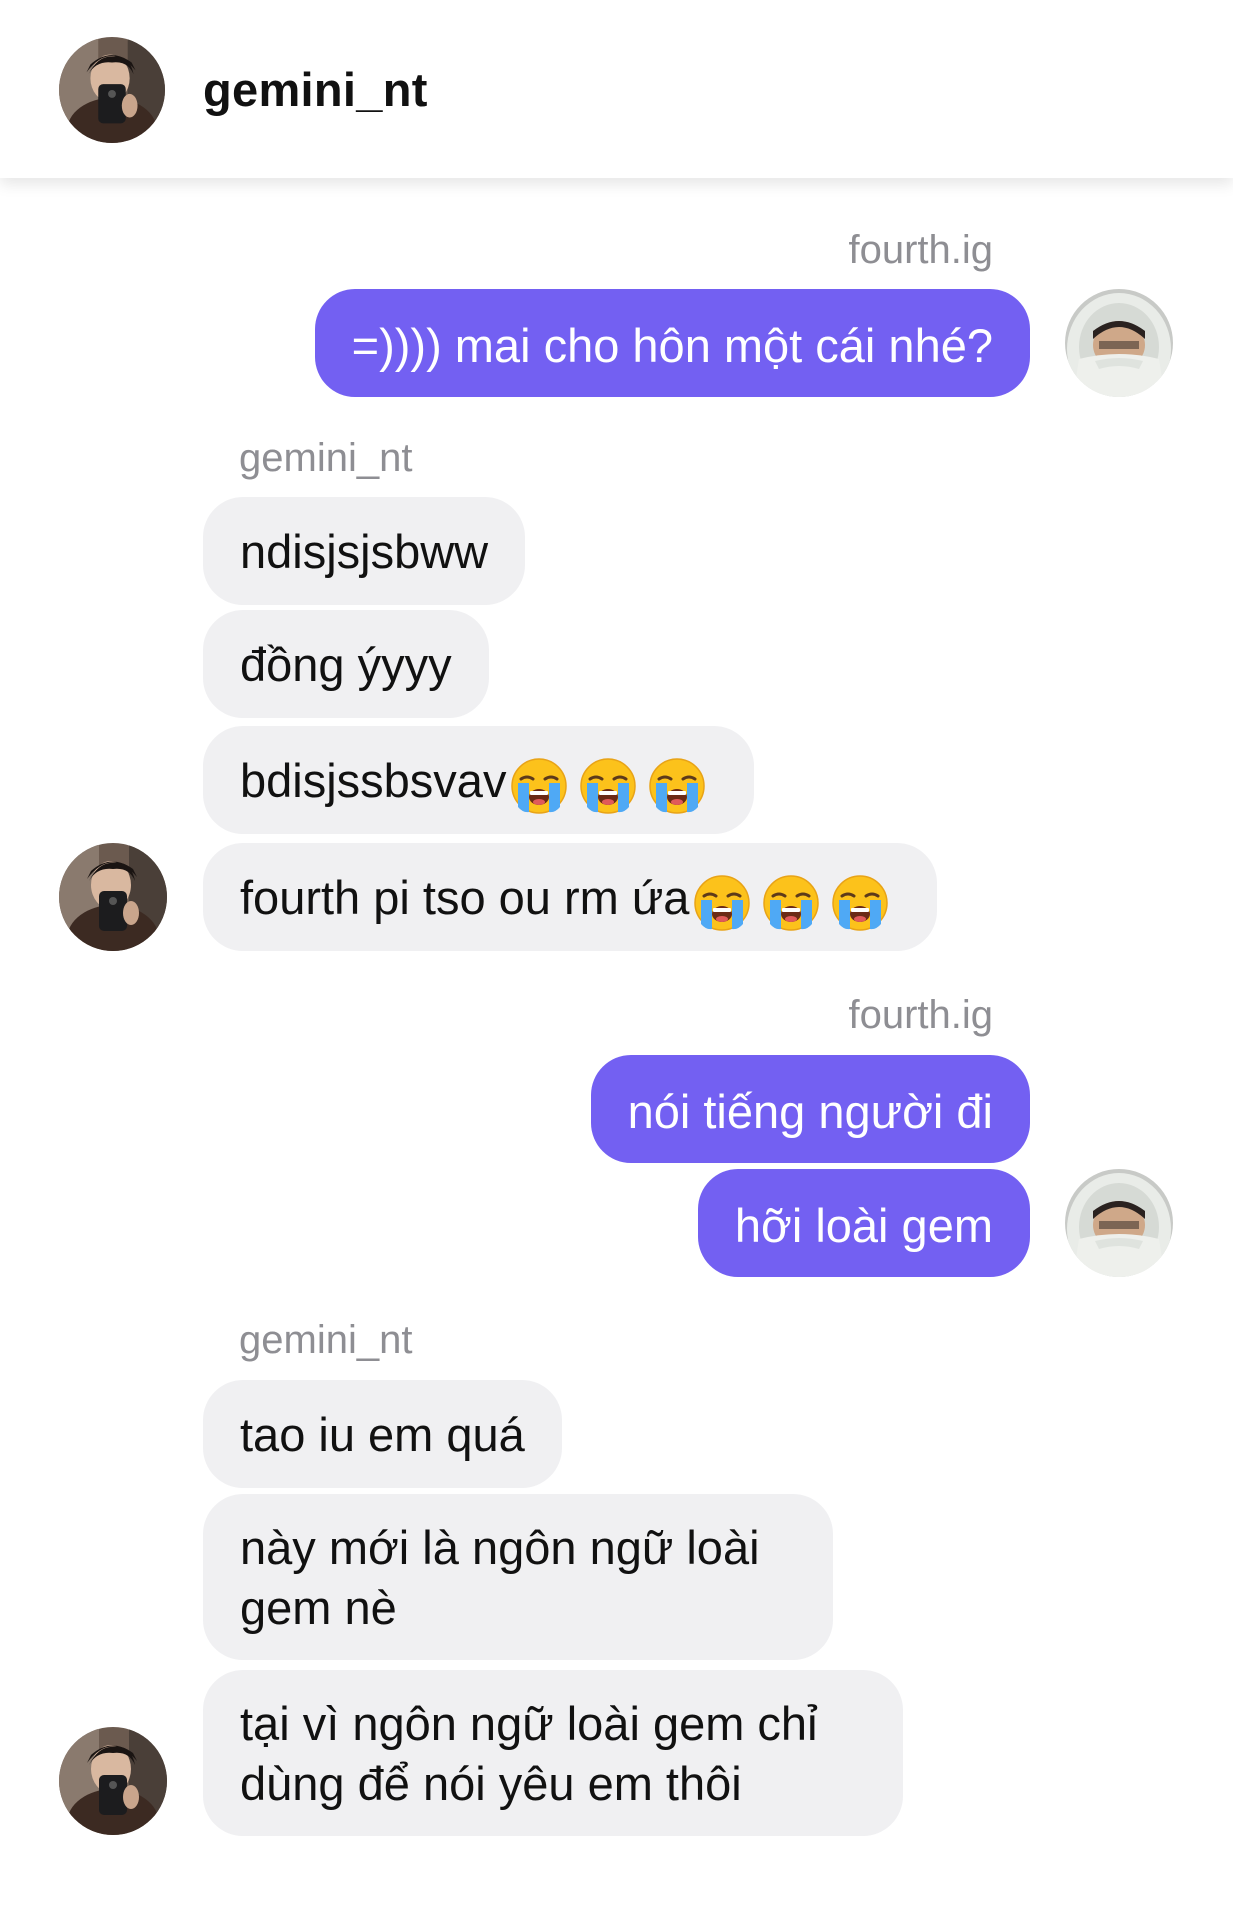  What do you see at coordinates (863, 1225) in the screenshot?
I see `message-text: hỡi loài gem` at bounding box center [863, 1225].